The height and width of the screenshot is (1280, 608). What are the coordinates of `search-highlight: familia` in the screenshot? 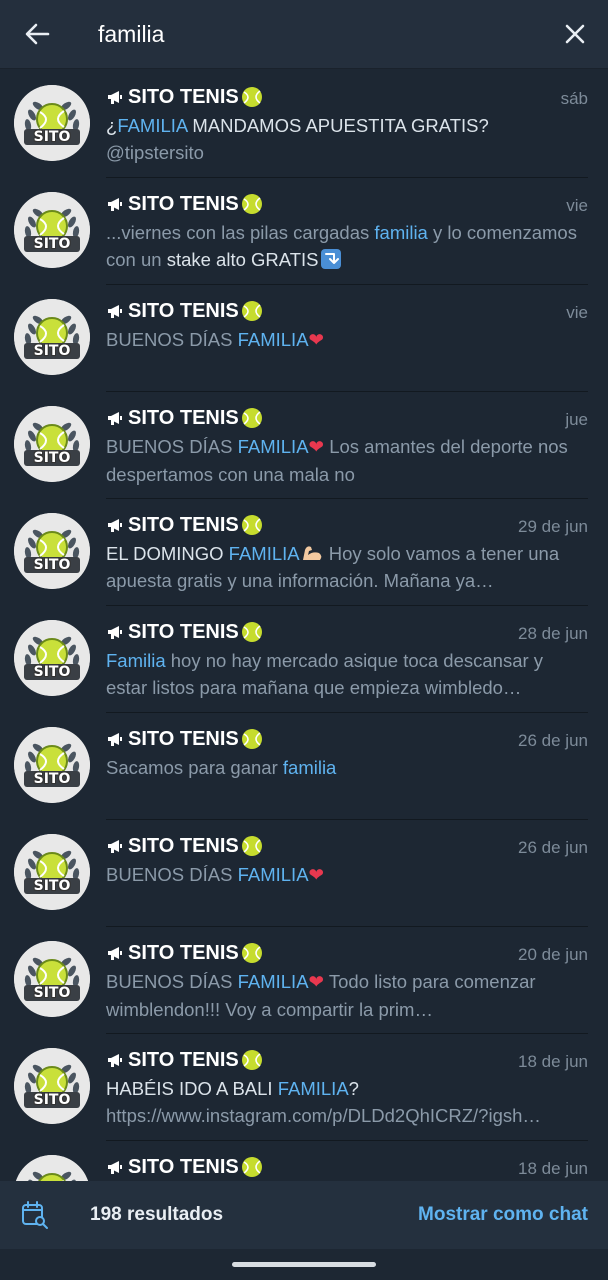 It's located at (309, 767).